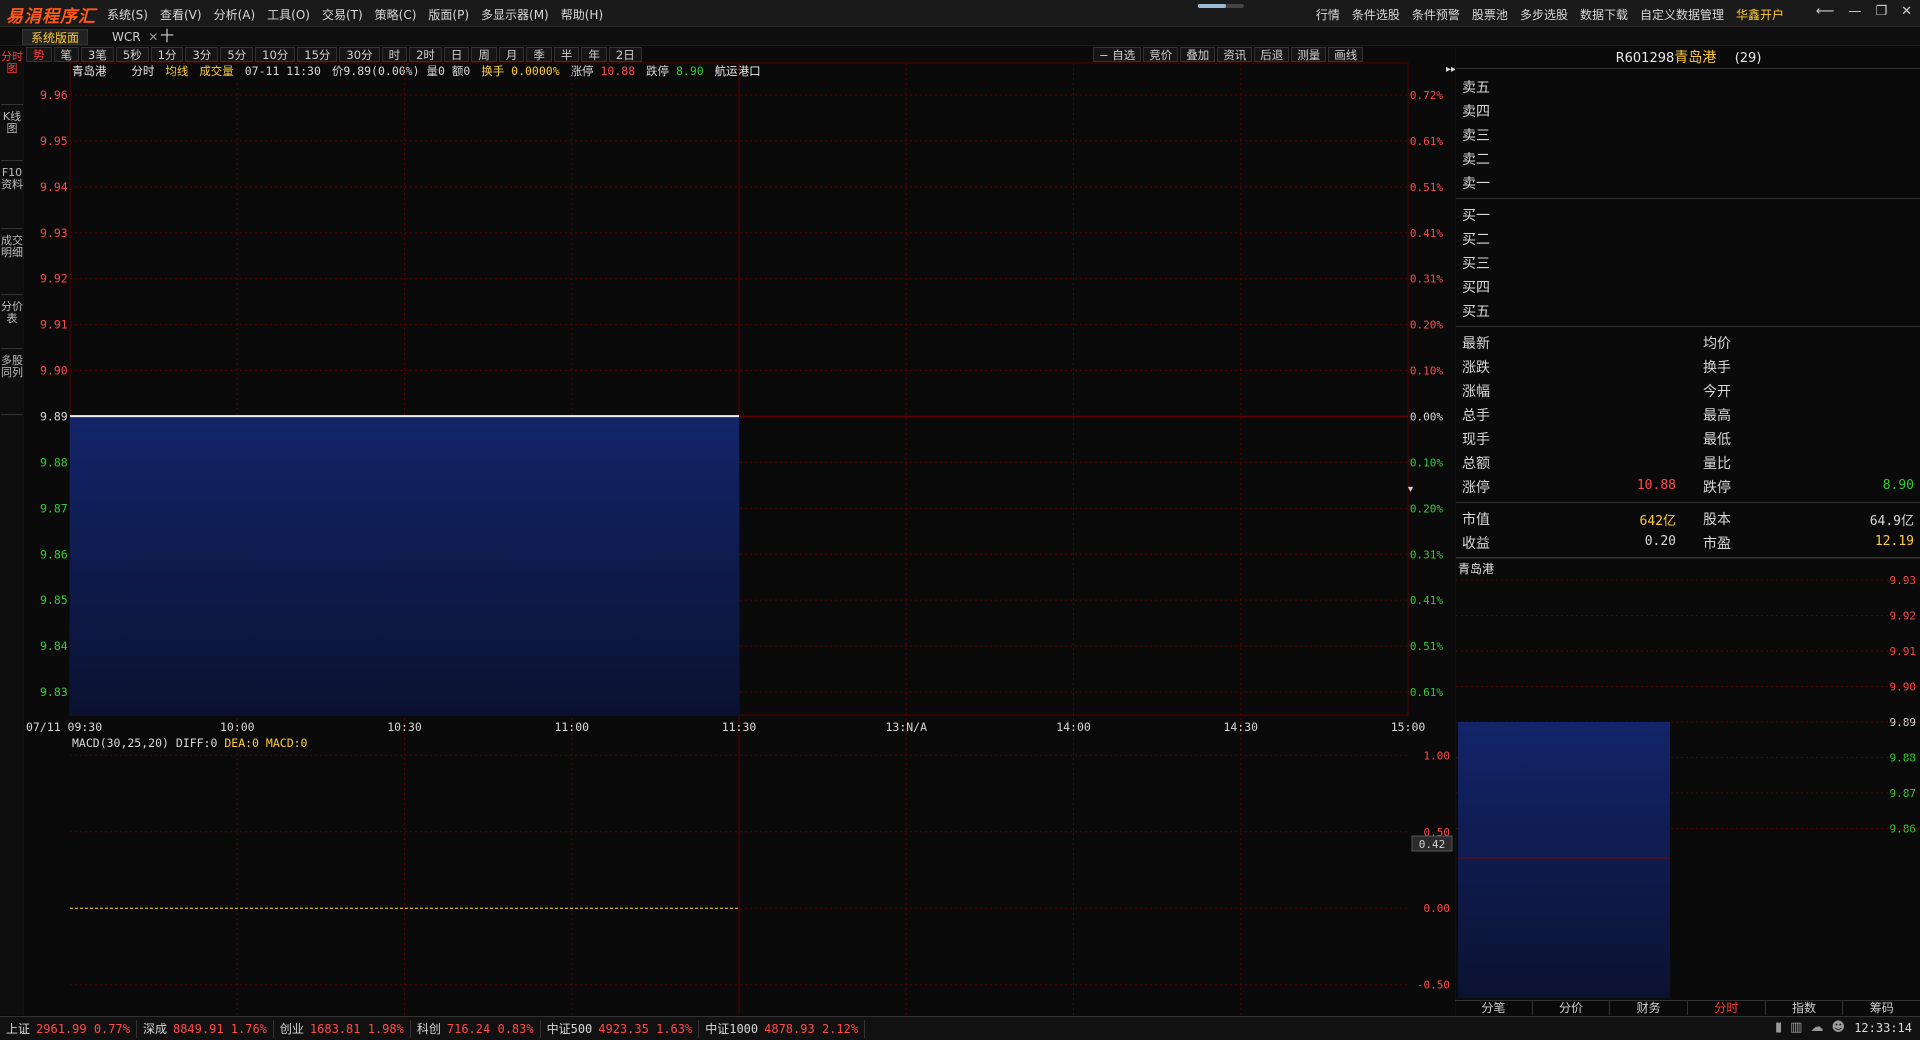 The image size is (1920, 1040). What do you see at coordinates (1649, 1008) in the screenshot?
I see `tab-finance: 财务` at bounding box center [1649, 1008].